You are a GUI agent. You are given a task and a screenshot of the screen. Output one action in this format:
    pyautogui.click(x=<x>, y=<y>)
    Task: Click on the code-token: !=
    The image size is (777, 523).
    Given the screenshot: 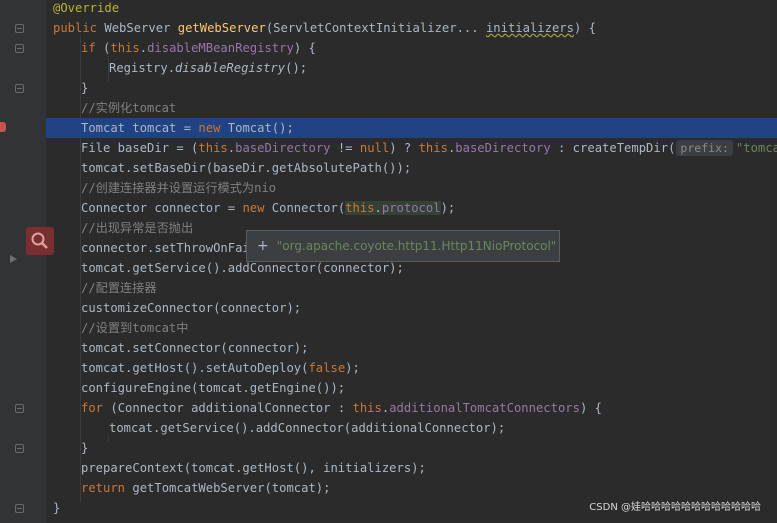 What is the action you would take?
    pyautogui.click(x=345, y=148)
    